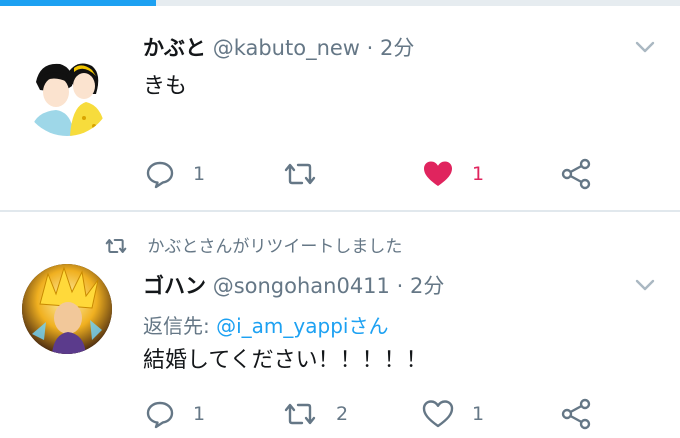  I want to click on tweet-text: 結婚してください！！！！！, so click(285, 360).